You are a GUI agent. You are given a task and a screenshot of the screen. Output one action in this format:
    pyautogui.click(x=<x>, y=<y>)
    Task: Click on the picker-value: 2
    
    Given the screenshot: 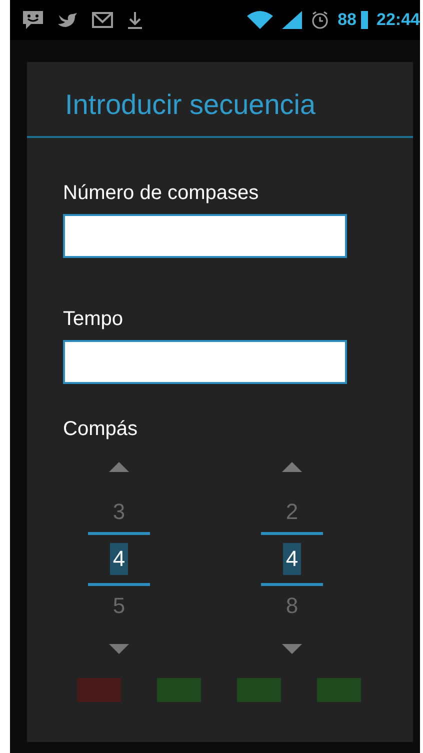 What is the action you would take?
    pyautogui.click(x=292, y=512)
    